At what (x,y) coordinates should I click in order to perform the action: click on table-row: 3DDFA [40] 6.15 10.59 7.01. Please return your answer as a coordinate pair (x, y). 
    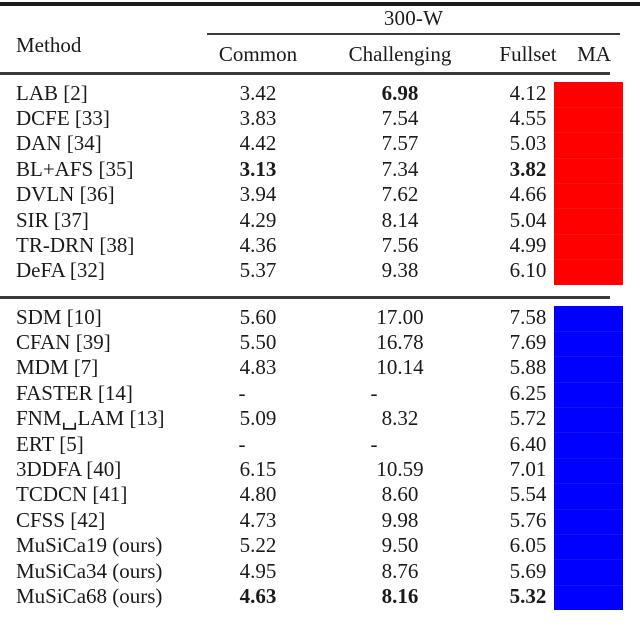
    Looking at the image, I should click on (320, 469).